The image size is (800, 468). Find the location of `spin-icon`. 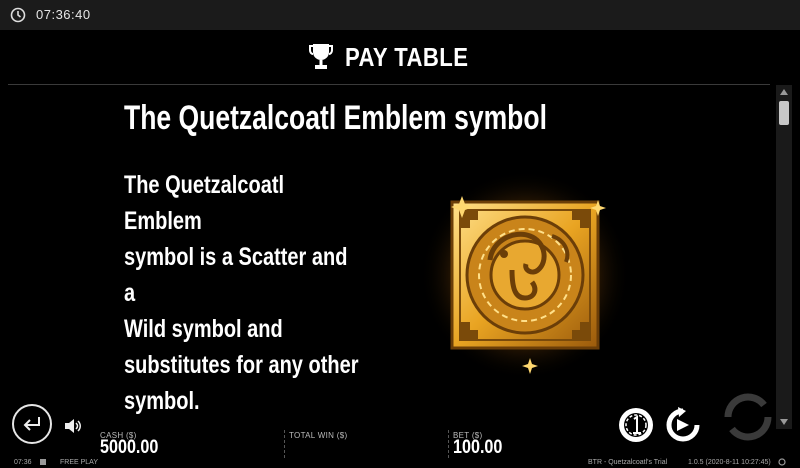

spin-icon is located at coordinates (683, 425).